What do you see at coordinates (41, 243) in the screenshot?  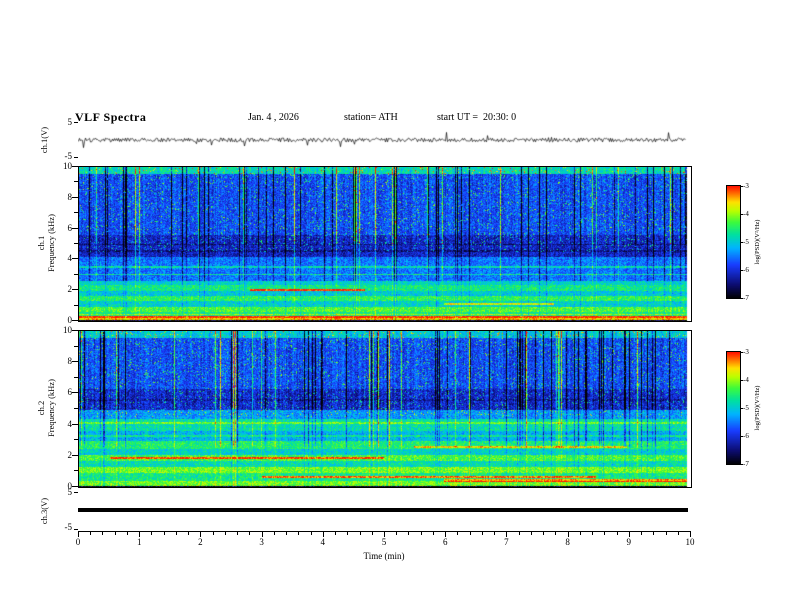 I see `ch1-channel-label: ch.1` at bounding box center [41, 243].